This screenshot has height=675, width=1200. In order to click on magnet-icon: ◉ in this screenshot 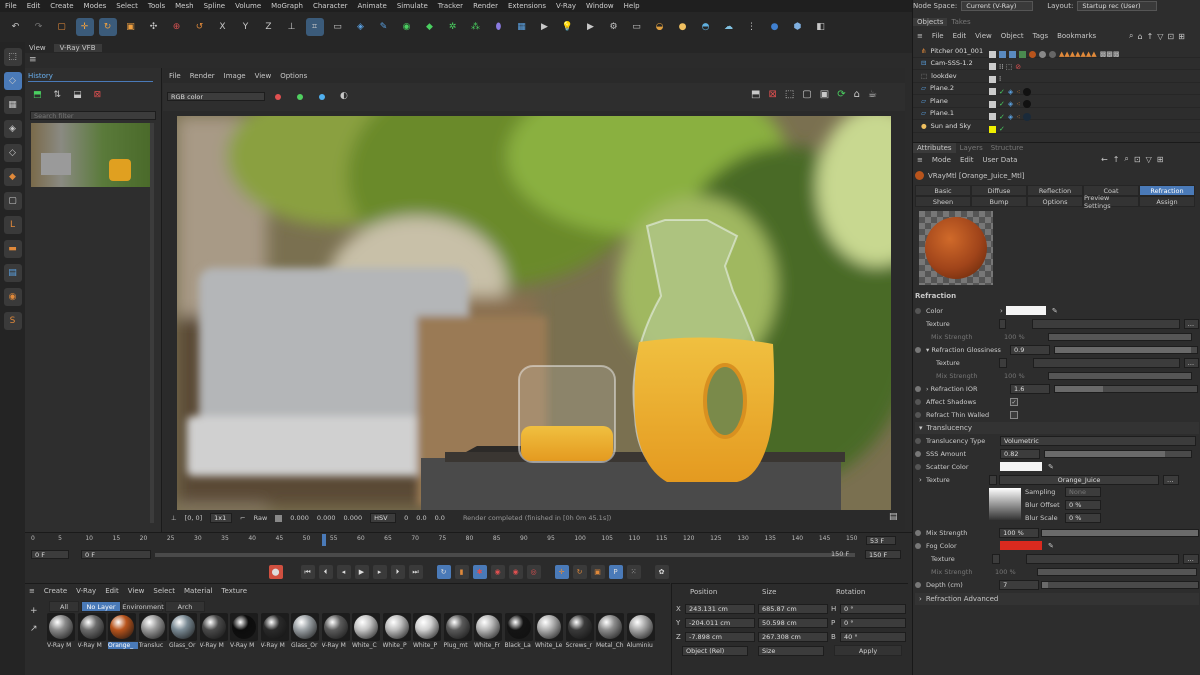, I will do `click(12, 297)`.